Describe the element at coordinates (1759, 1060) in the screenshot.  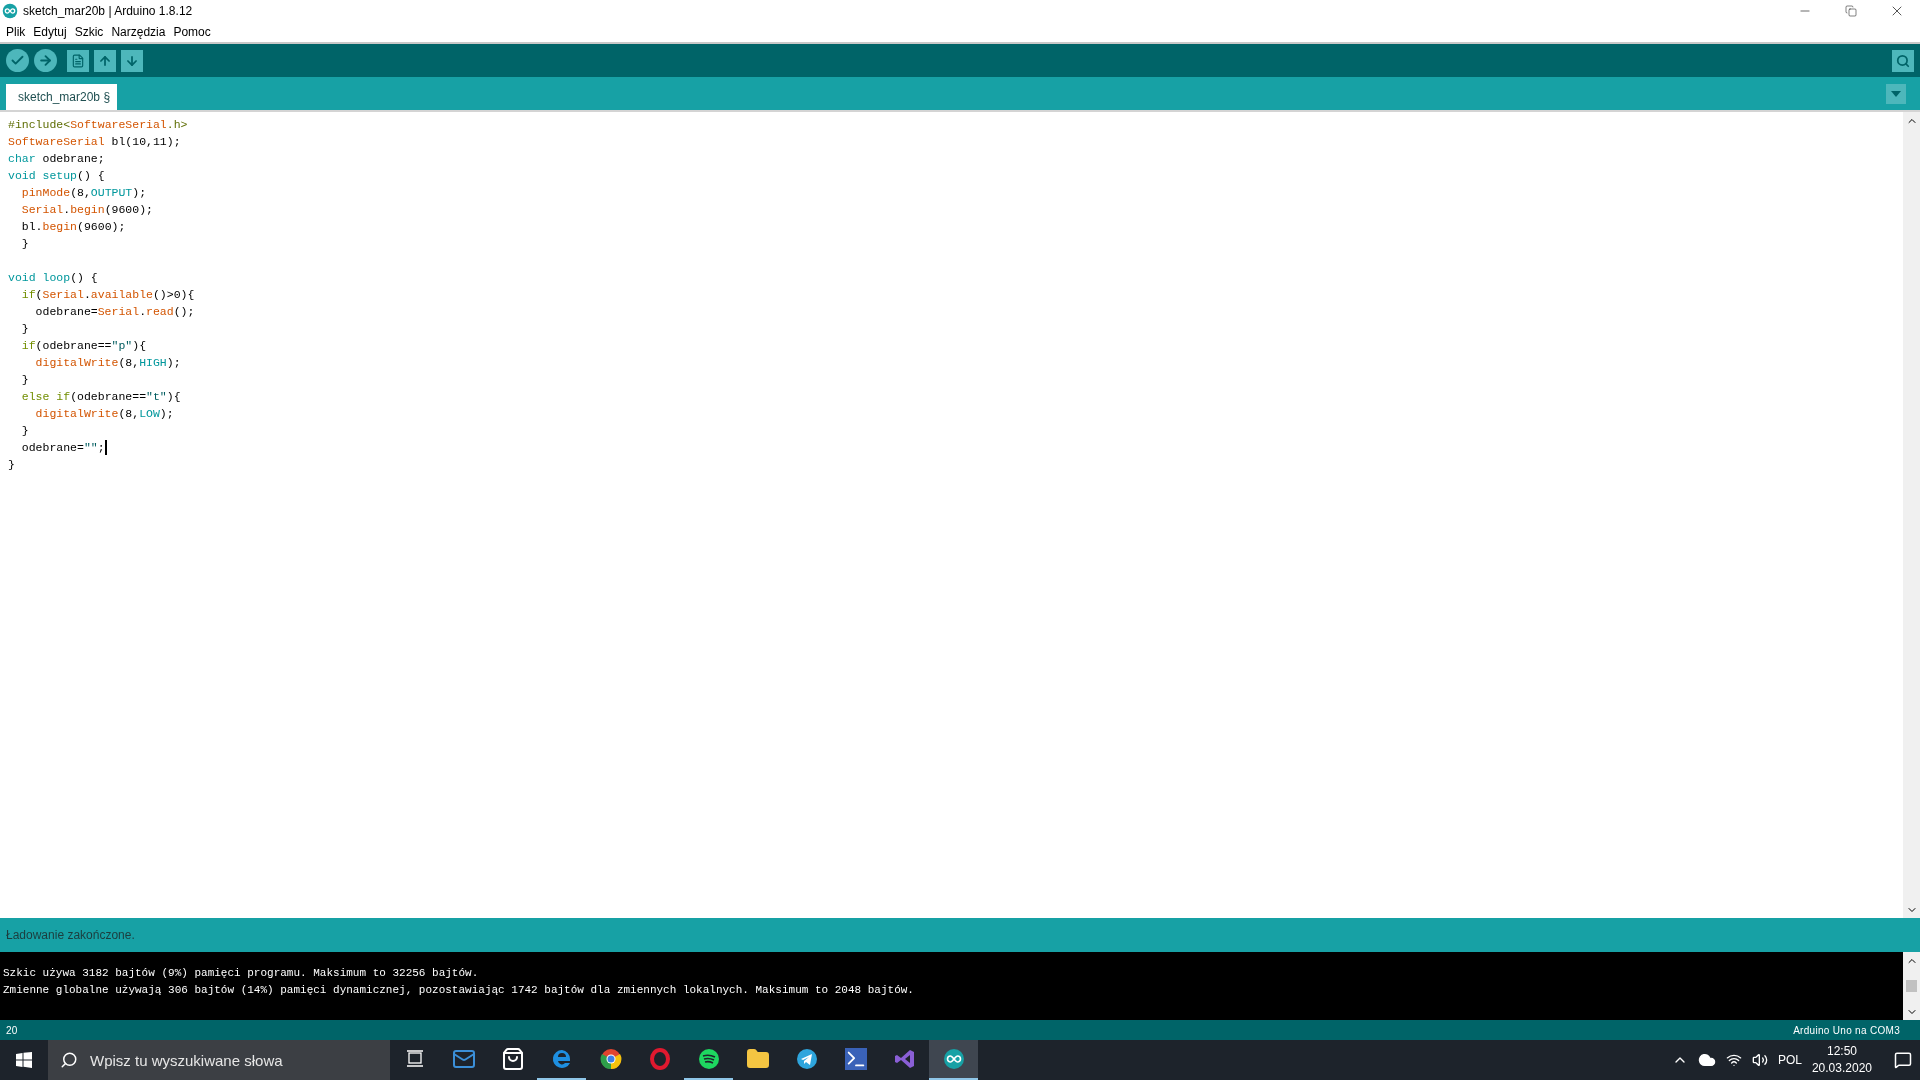
I see `volume-icon` at that location.